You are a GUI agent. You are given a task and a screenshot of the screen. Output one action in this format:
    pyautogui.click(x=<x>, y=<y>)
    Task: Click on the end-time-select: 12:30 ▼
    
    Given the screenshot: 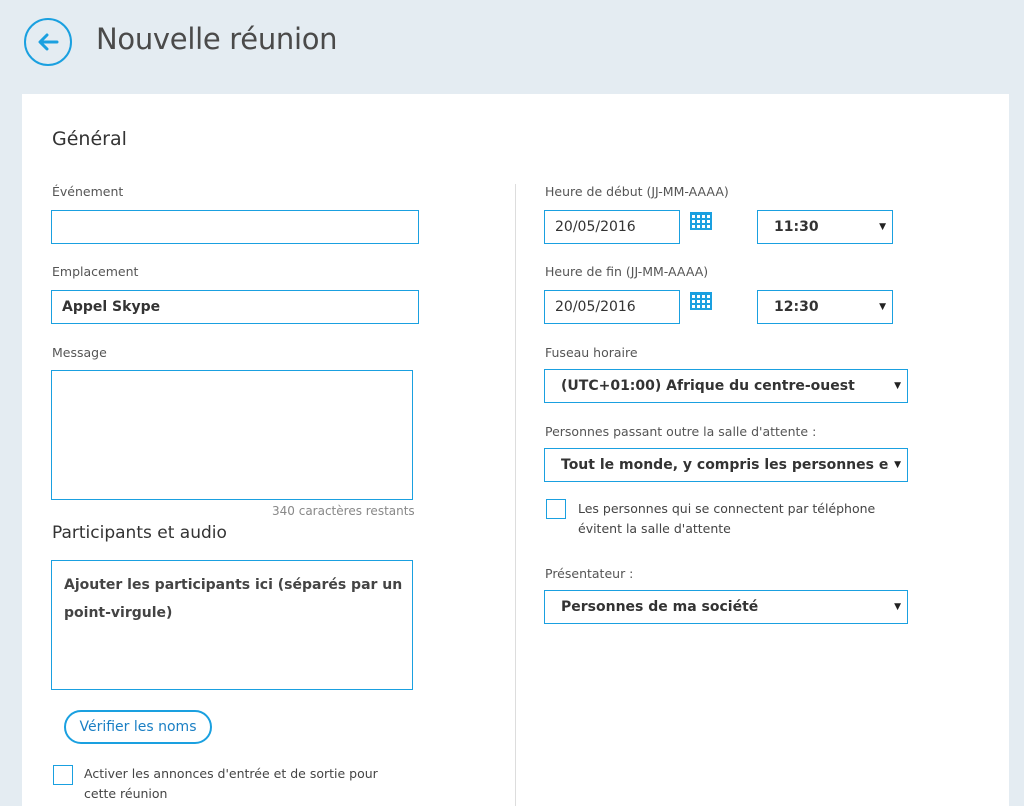 What is the action you would take?
    pyautogui.click(x=825, y=307)
    